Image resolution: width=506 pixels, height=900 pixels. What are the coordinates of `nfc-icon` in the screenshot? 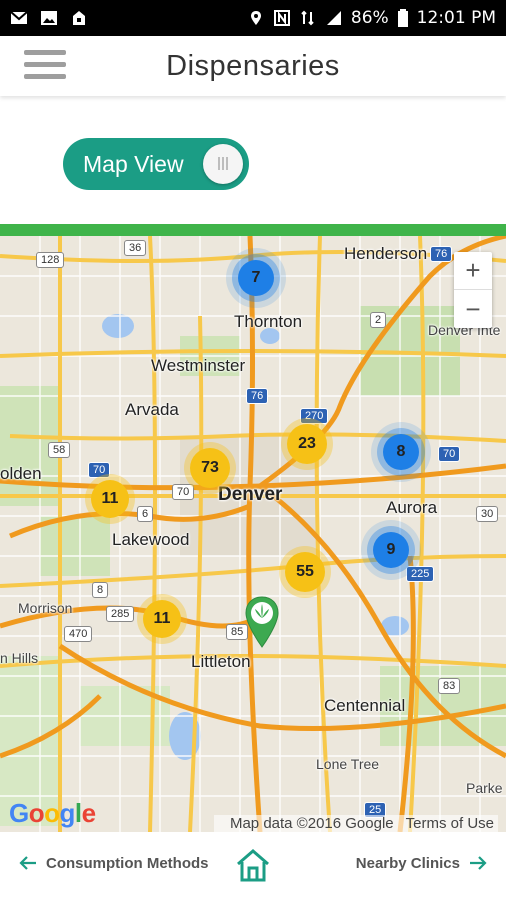 It's located at (281, 18).